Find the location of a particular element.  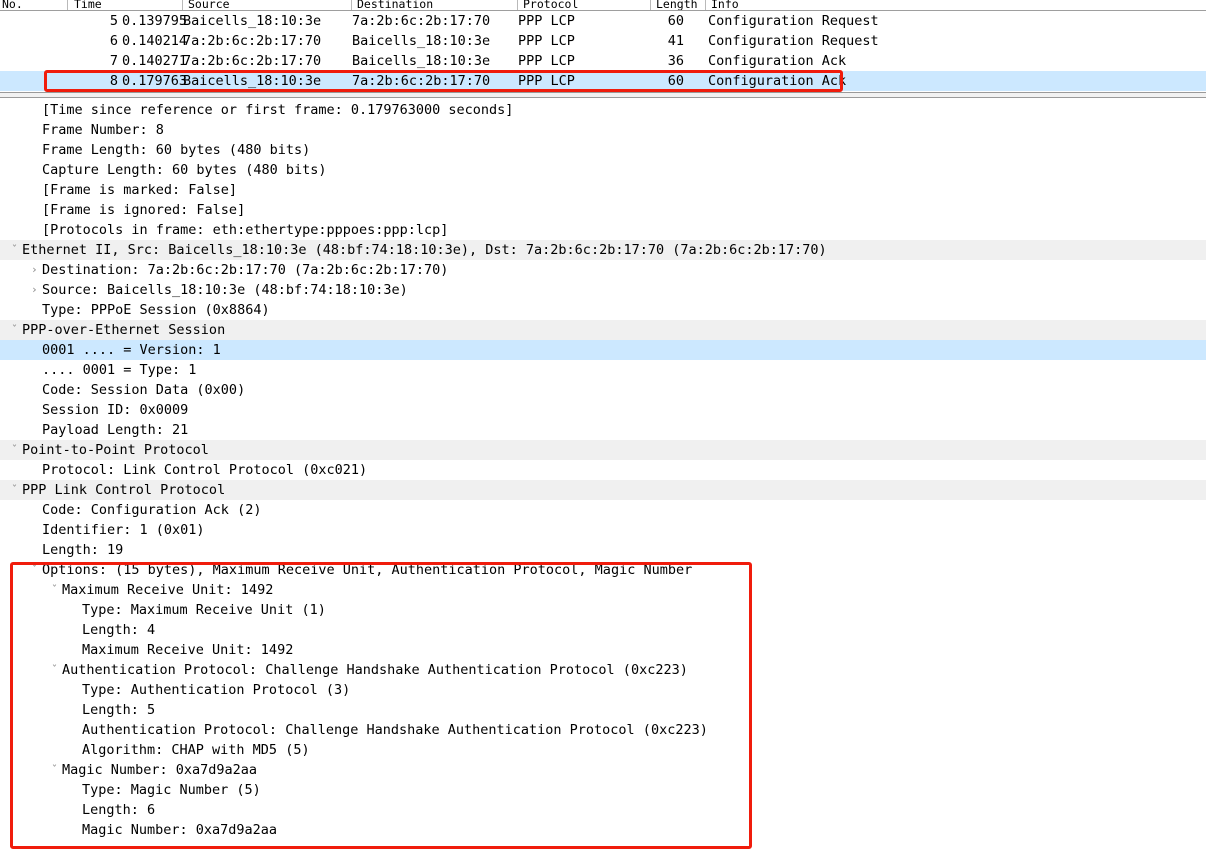

detail-tree-row: ˇ Magic Number: 0xa7d9a2aa is located at coordinates (603, 770).